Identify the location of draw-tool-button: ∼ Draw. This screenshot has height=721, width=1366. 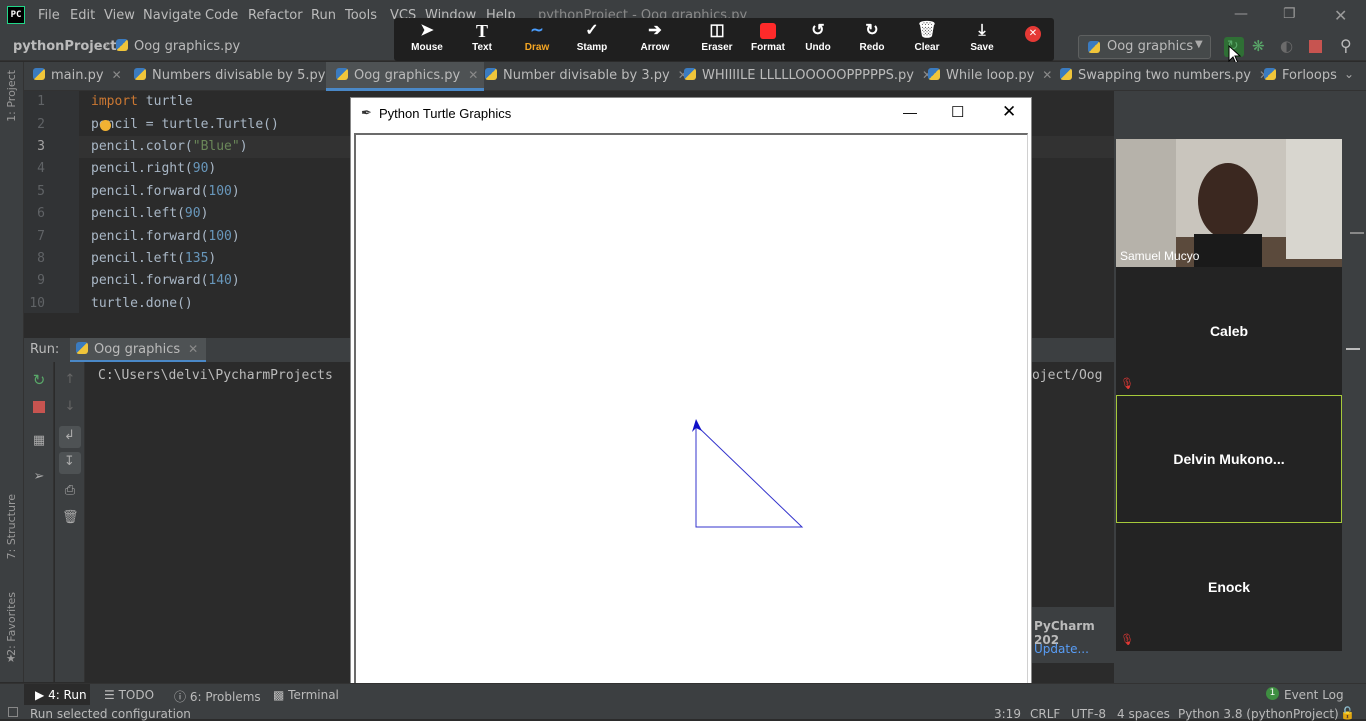
(537, 40).